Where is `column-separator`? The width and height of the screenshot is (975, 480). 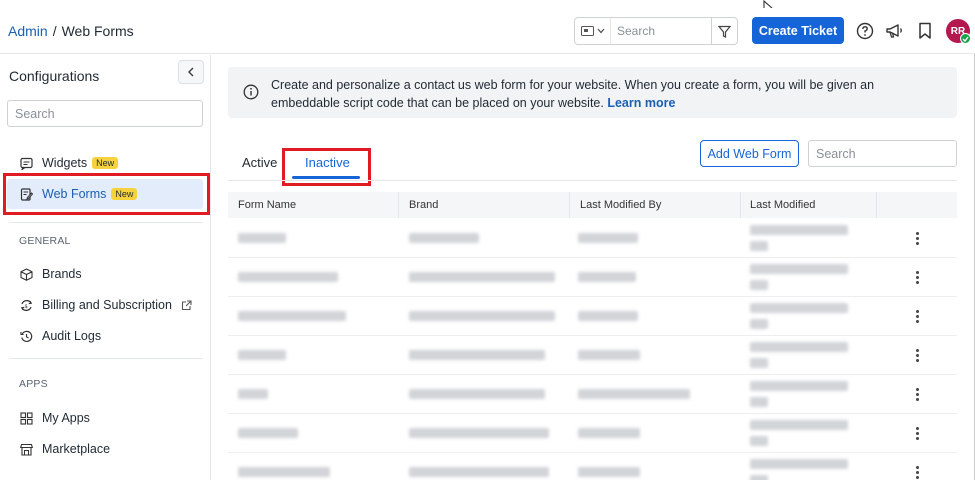
column-separator is located at coordinates (740, 205).